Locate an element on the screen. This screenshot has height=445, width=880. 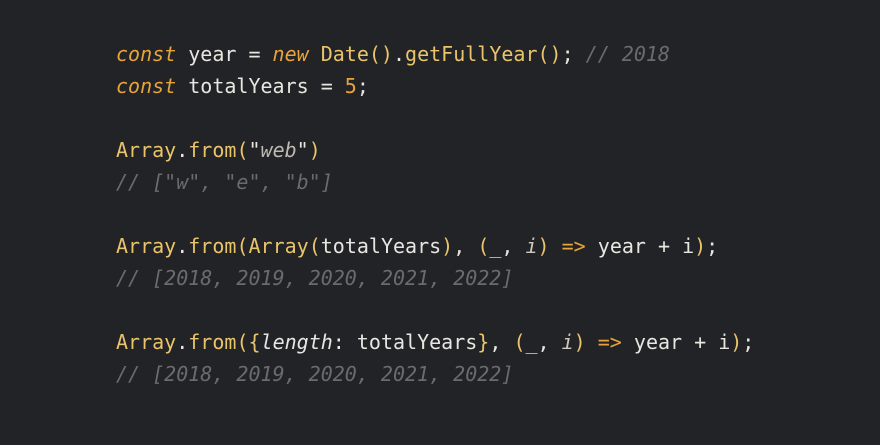
code-token: } is located at coordinates (483, 342).